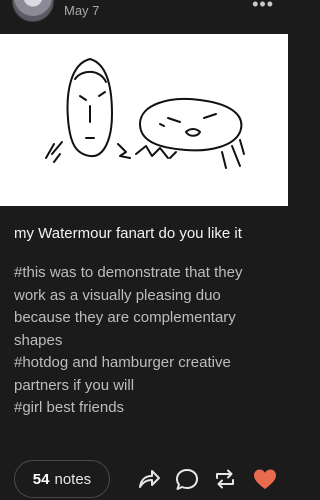  What do you see at coordinates (146, 296) in the screenshot?
I see `tag-line: work as a visually pleasing duo` at bounding box center [146, 296].